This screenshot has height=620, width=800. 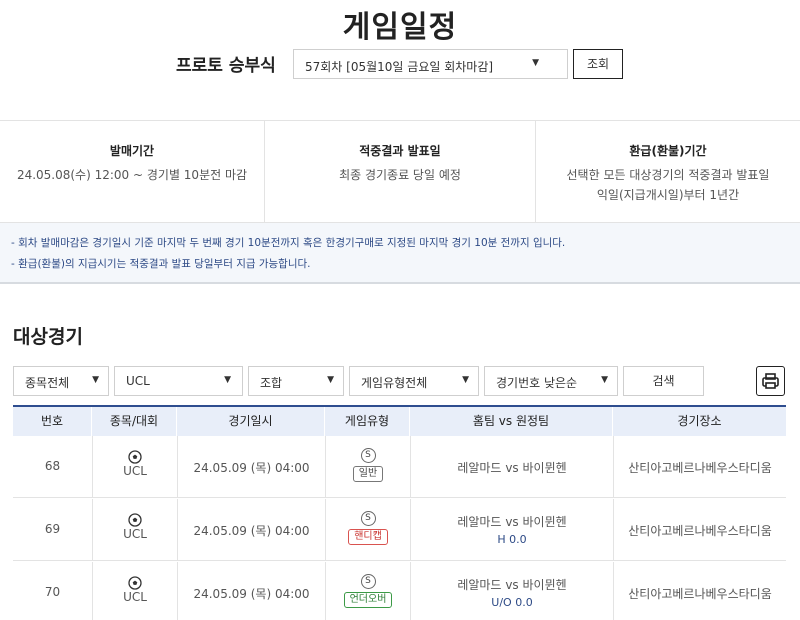 What do you see at coordinates (663, 381) in the screenshot?
I see `search-button: 검색` at bounding box center [663, 381].